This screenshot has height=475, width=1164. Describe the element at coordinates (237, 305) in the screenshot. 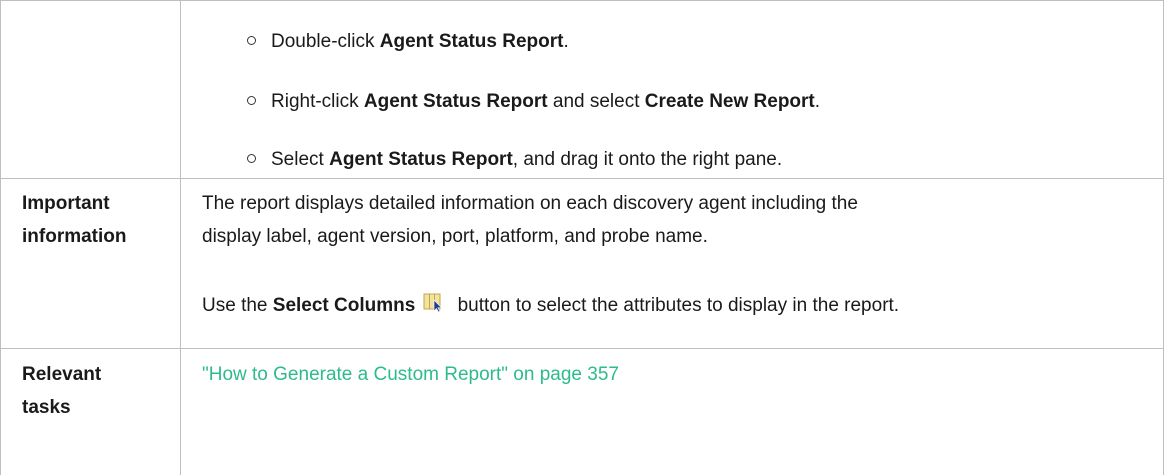

I see `paragraph-text: Use the` at that location.